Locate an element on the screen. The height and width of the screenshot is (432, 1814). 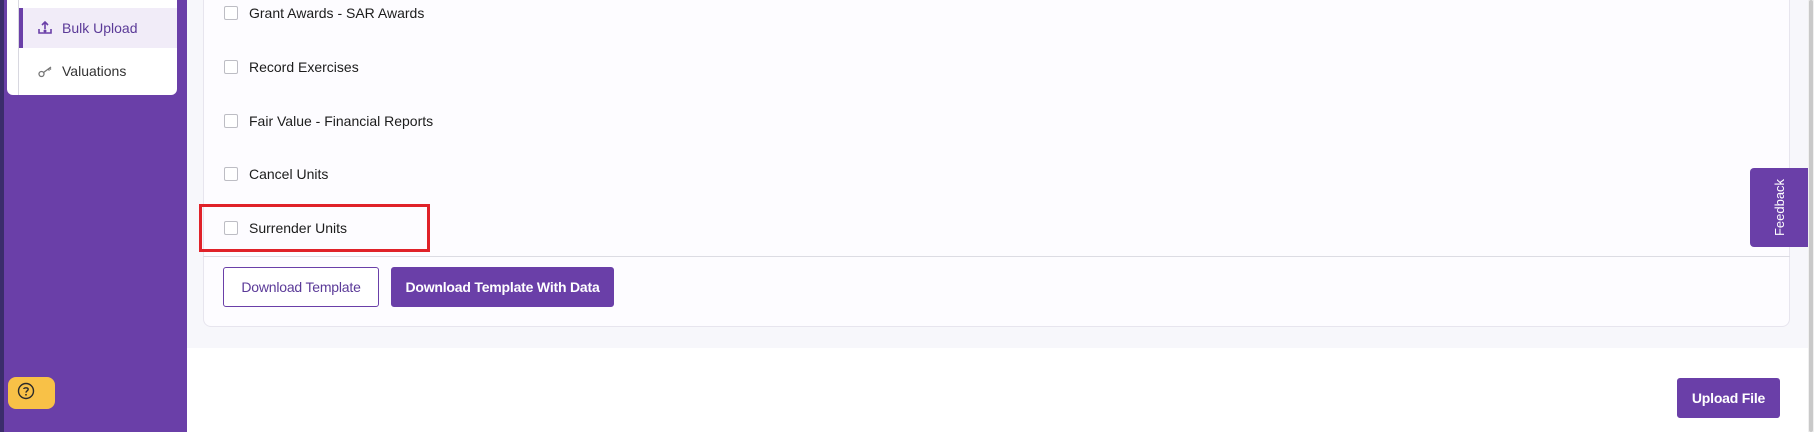
option-label: Fair Value - Financial Reports is located at coordinates (341, 121).